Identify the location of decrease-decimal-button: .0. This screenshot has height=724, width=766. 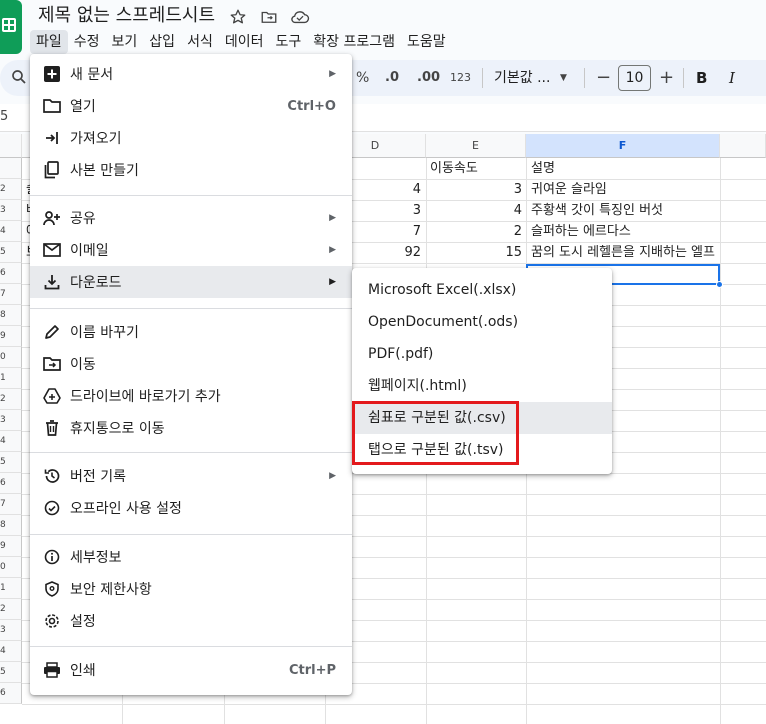
(392, 78).